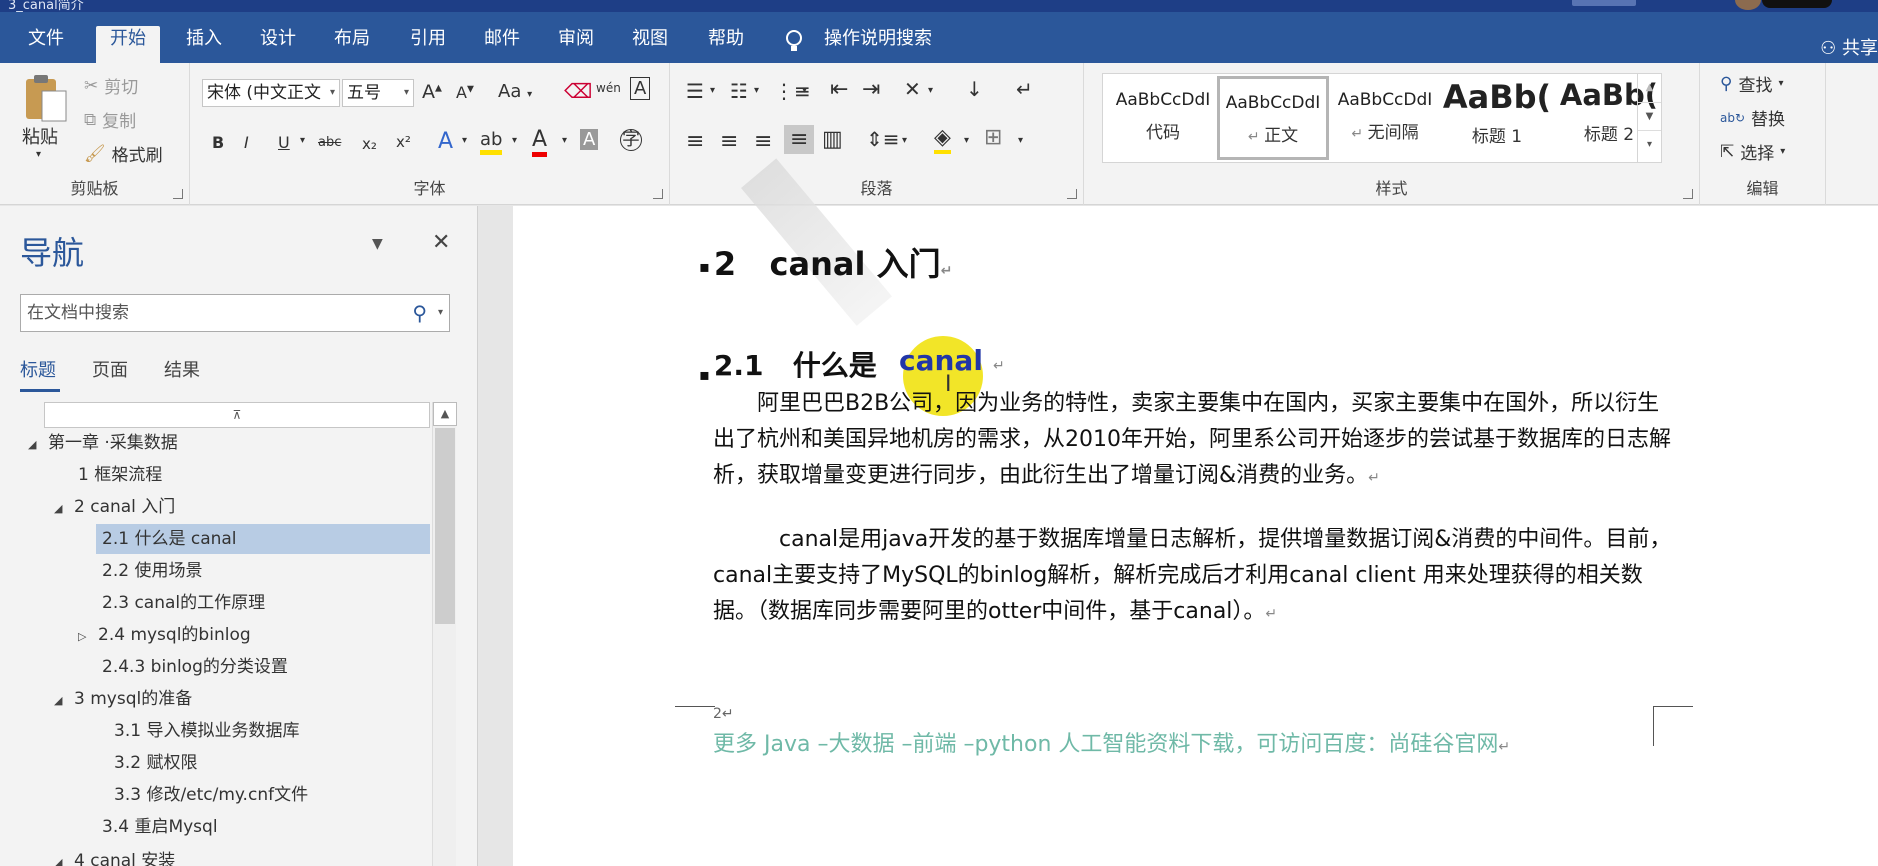 The width and height of the screenshot is (1878, 866). I want to click on underline-icon: U, so click(284, 142).